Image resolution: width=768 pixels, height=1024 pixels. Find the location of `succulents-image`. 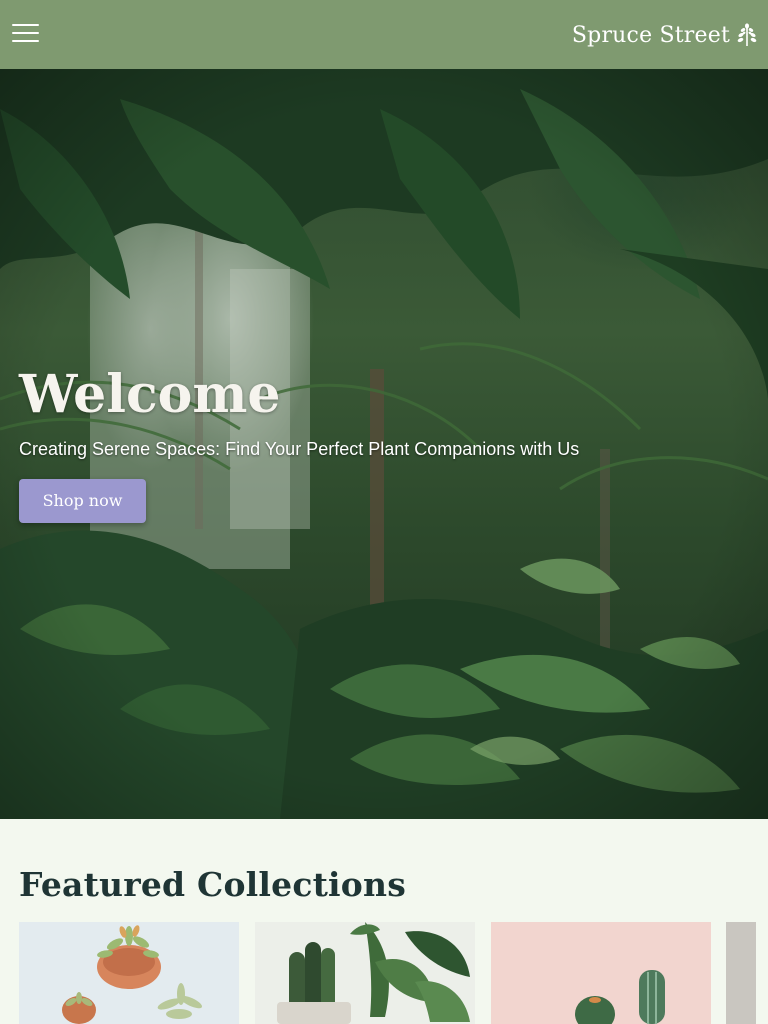

succulents-image is located at coordinates (132, 974).